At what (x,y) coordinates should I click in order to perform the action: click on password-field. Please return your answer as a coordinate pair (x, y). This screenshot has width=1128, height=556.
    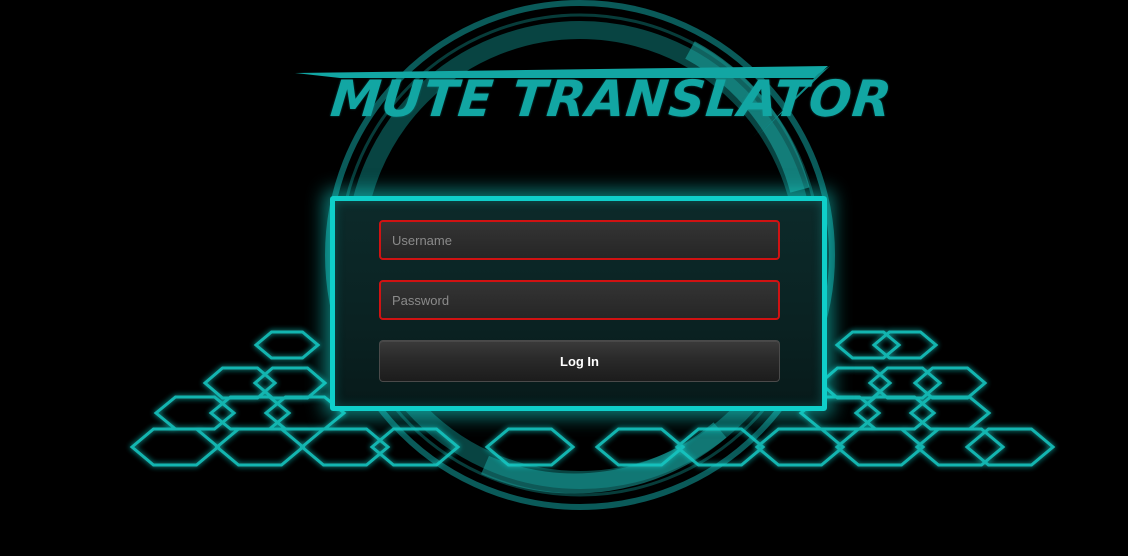
    Looking at the image, I should click on (579, 300).